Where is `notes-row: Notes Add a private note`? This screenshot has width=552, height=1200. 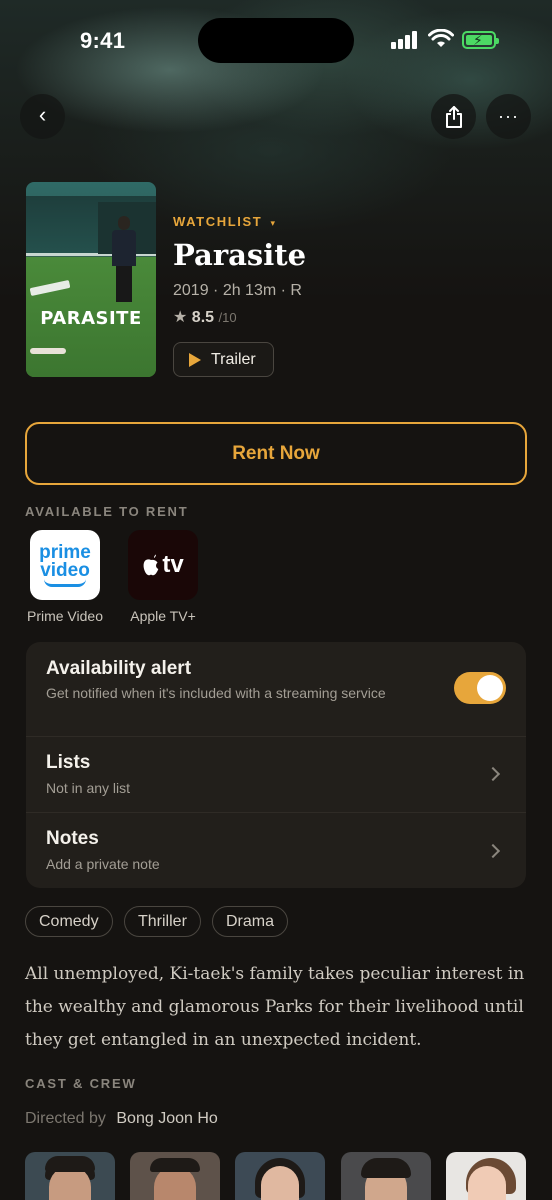 notes-row: Notes Add a private note is located at coordinates (276, 850).